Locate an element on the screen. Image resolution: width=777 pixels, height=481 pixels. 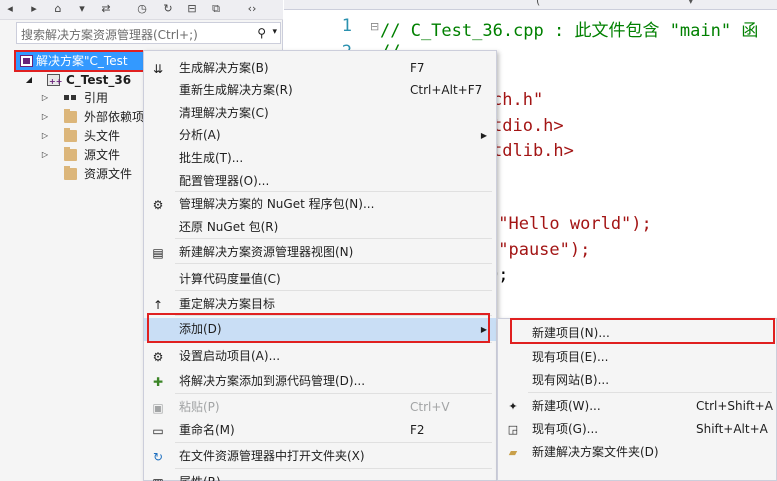
menu-item-label: 新建解决方案资源管理器视图(N) is located at coordinates (266, 252).